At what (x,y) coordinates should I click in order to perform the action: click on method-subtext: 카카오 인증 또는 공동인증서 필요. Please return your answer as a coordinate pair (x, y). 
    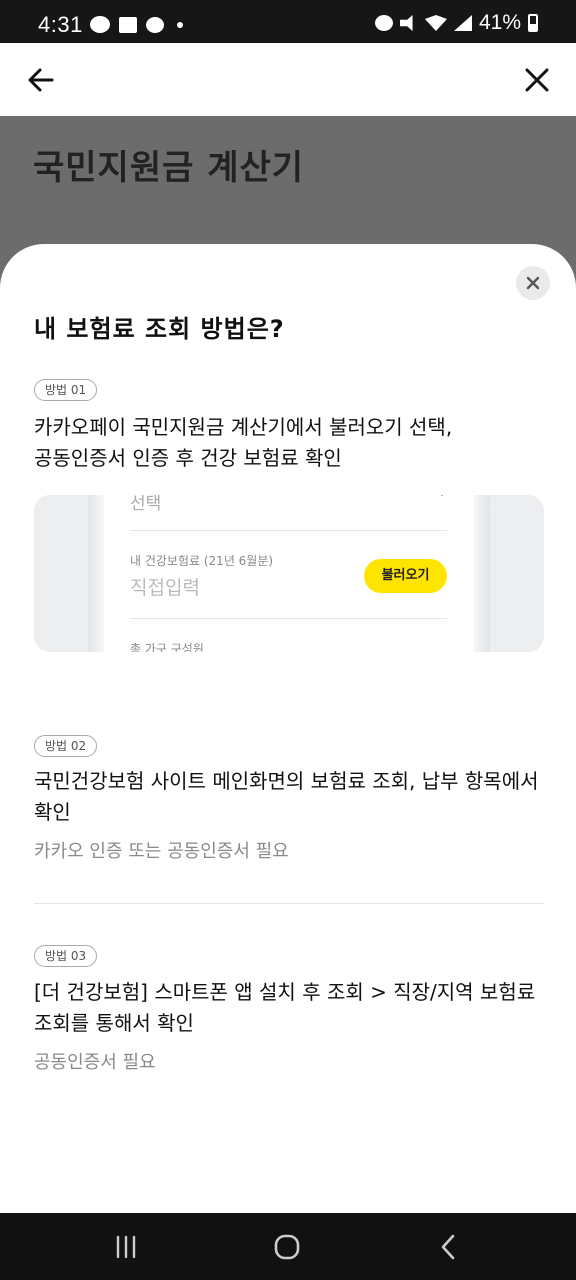
    Looking at the image, I should click on (161, 851).